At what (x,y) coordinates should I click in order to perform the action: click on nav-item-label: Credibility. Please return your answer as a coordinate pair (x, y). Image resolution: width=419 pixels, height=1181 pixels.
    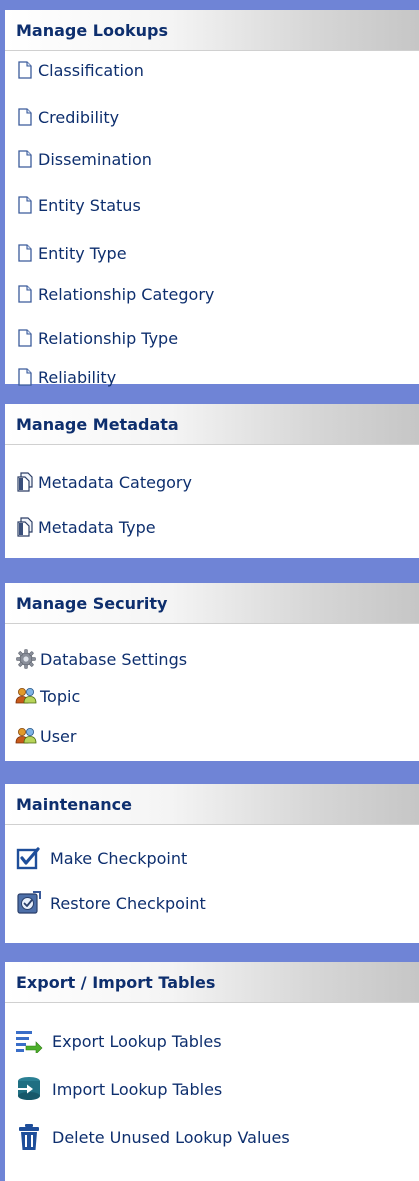
    Looking at the image, I should click on (79, 117).